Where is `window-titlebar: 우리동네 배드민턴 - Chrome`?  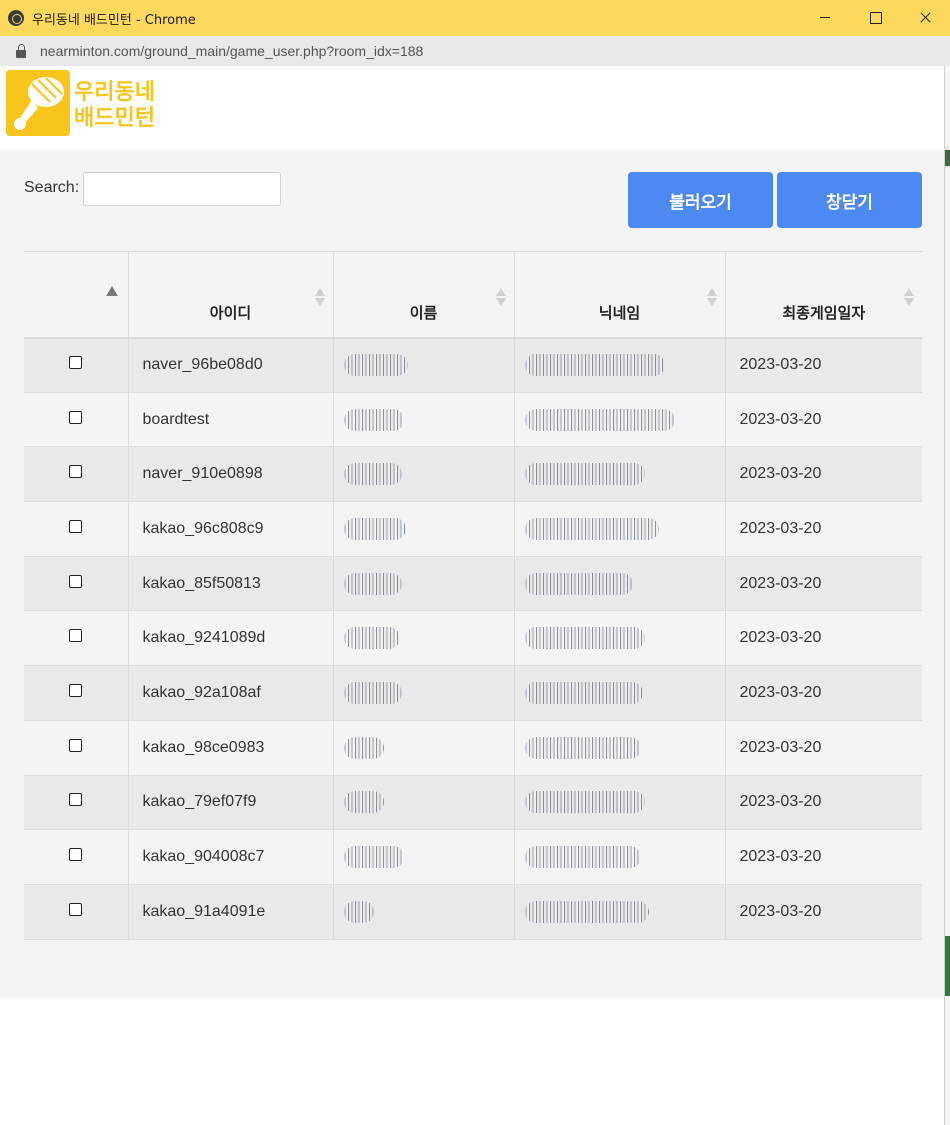
window-titlebar: 우리동네 배드민턴 - Chrome is located at coordinates (475, 18).